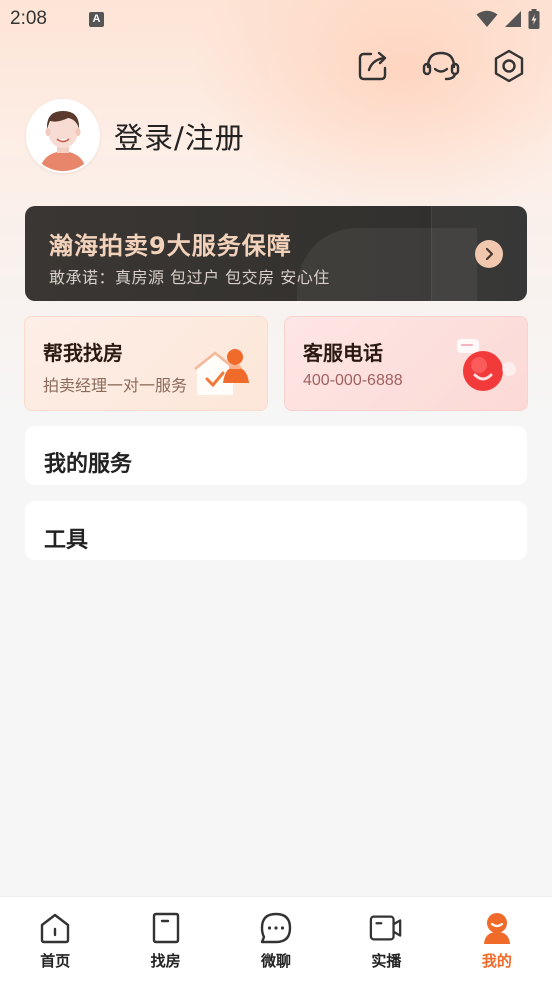 This screenshot has height=983, width=552. Describe the element at coordinates (353, 380) in the screenshot. I see `card-subtitle: 400-000-6888` at that location.